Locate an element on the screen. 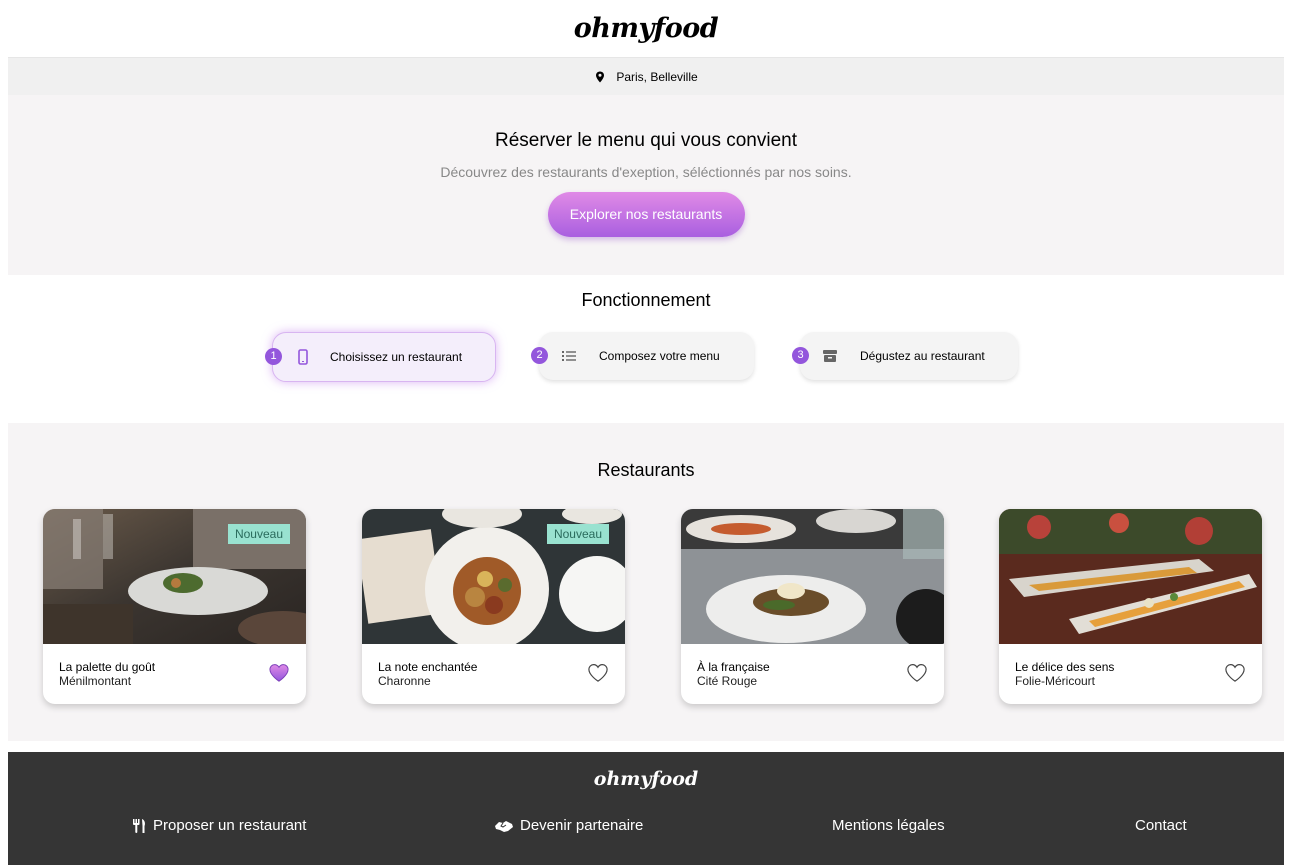  footer-link-label: Devenir partenaire is located at coordinates (582, 825).